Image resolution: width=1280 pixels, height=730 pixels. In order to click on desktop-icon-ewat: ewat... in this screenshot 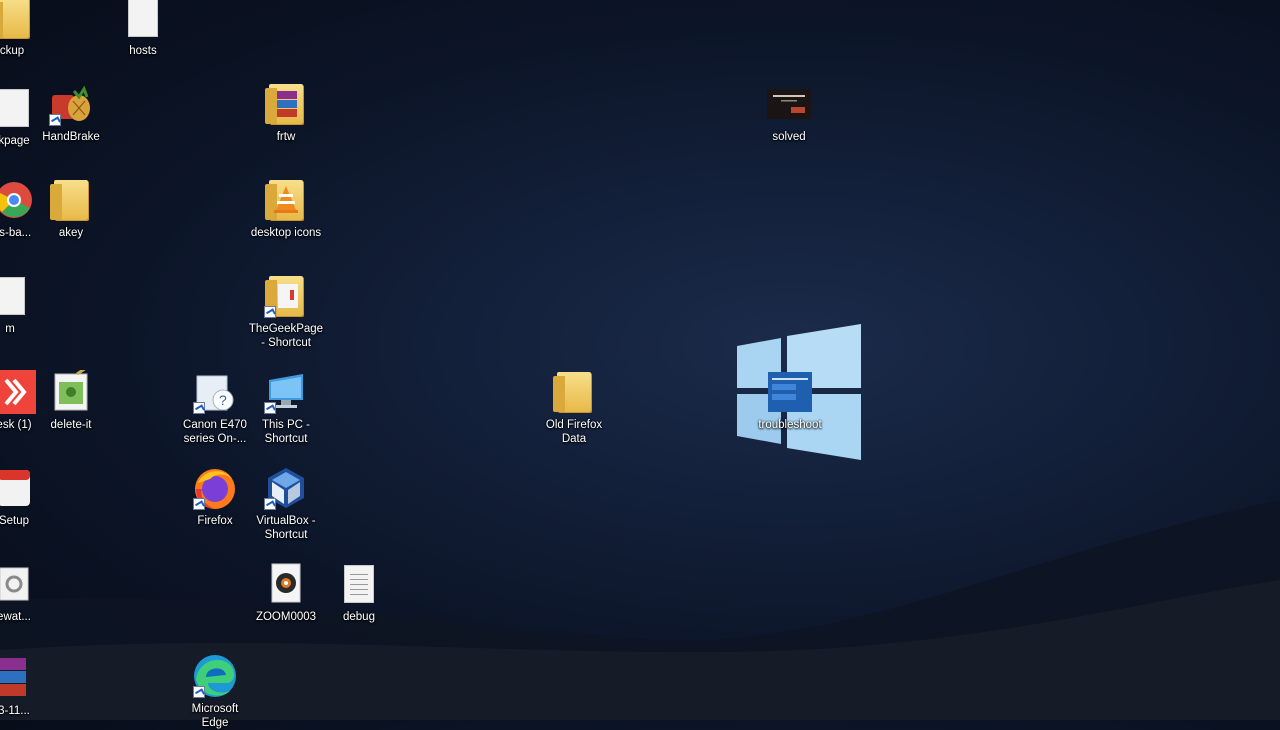, I will do `click(26, 592)`.